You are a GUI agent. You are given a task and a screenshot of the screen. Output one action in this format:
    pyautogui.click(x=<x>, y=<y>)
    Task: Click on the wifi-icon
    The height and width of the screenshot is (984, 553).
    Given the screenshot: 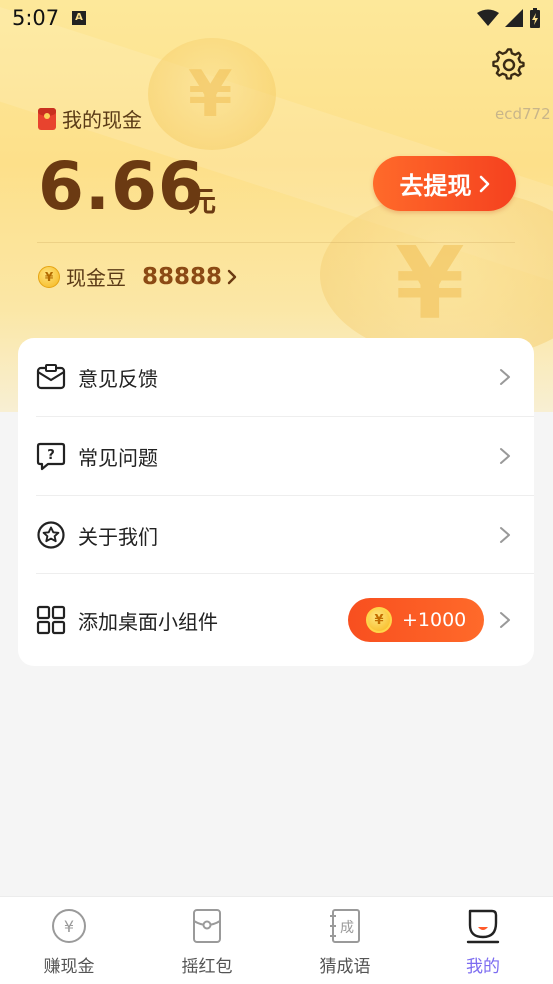 What is the action you would take?
    pyautogui.click(x=488, y=17)
    